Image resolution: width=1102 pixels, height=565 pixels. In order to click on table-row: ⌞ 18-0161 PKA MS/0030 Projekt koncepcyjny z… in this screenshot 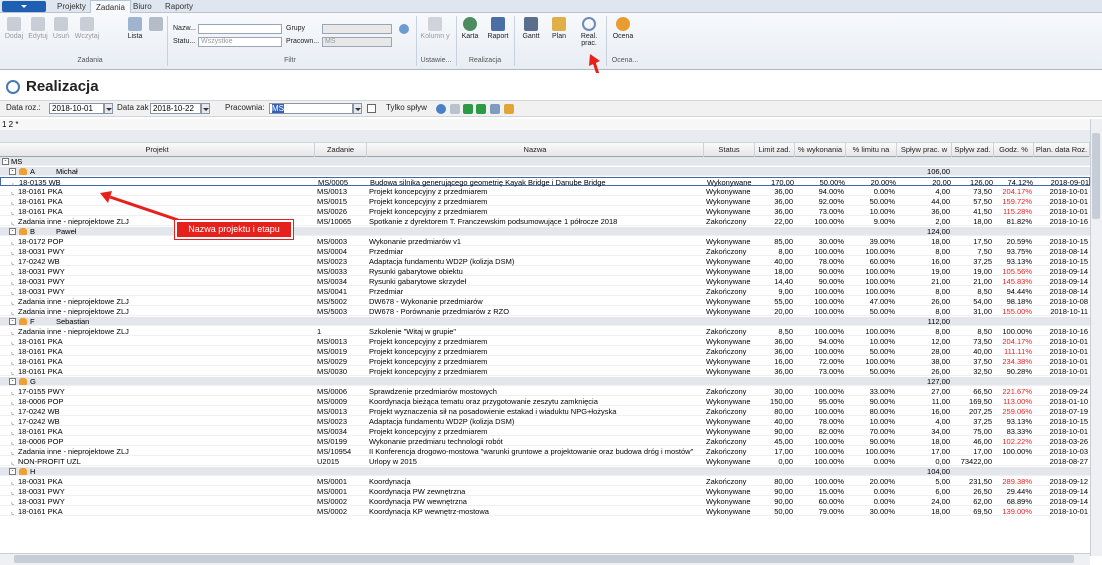, I will do `click(545, 371)`.